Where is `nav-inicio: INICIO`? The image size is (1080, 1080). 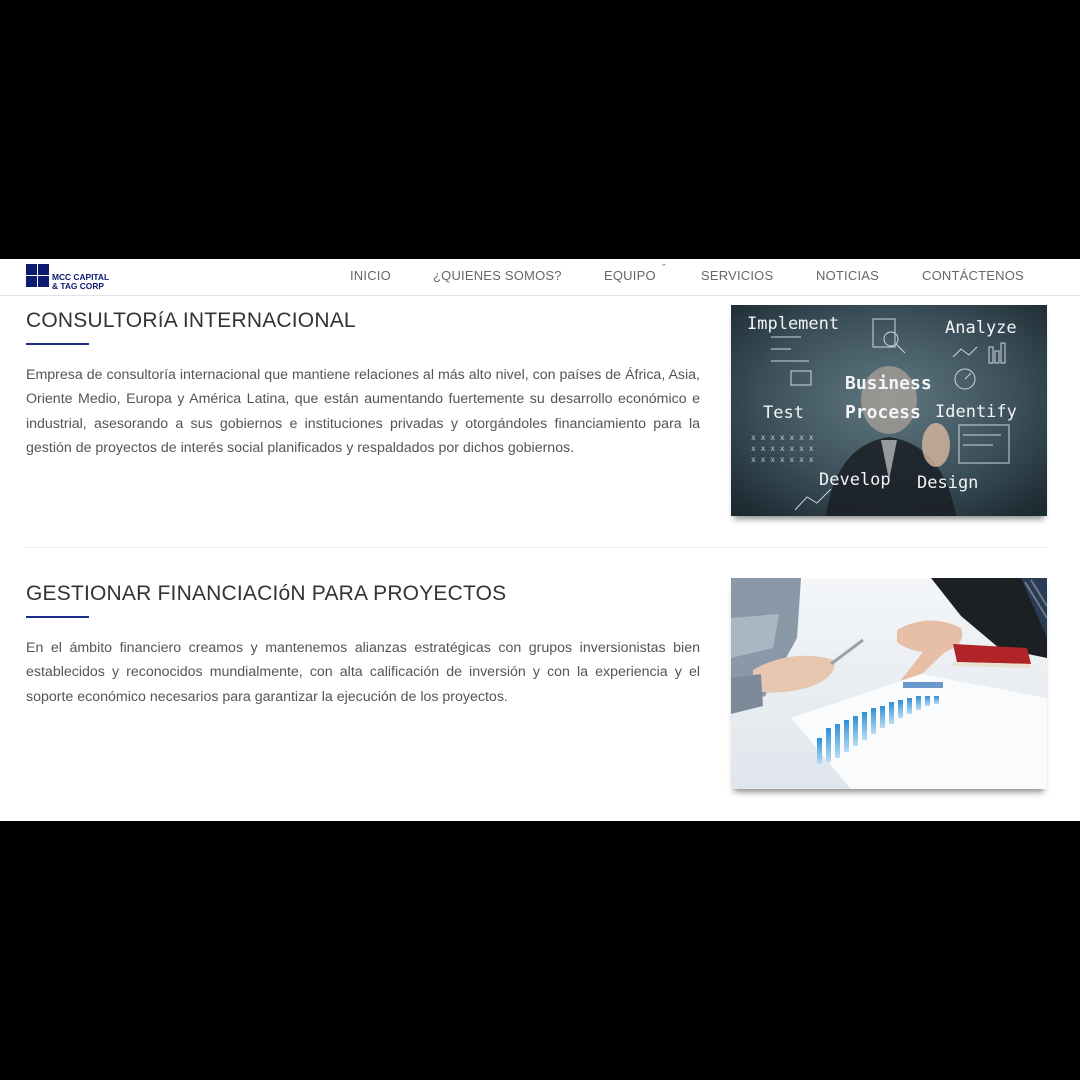
nav-inicio: INICIO is located at coordinates (370, 275).